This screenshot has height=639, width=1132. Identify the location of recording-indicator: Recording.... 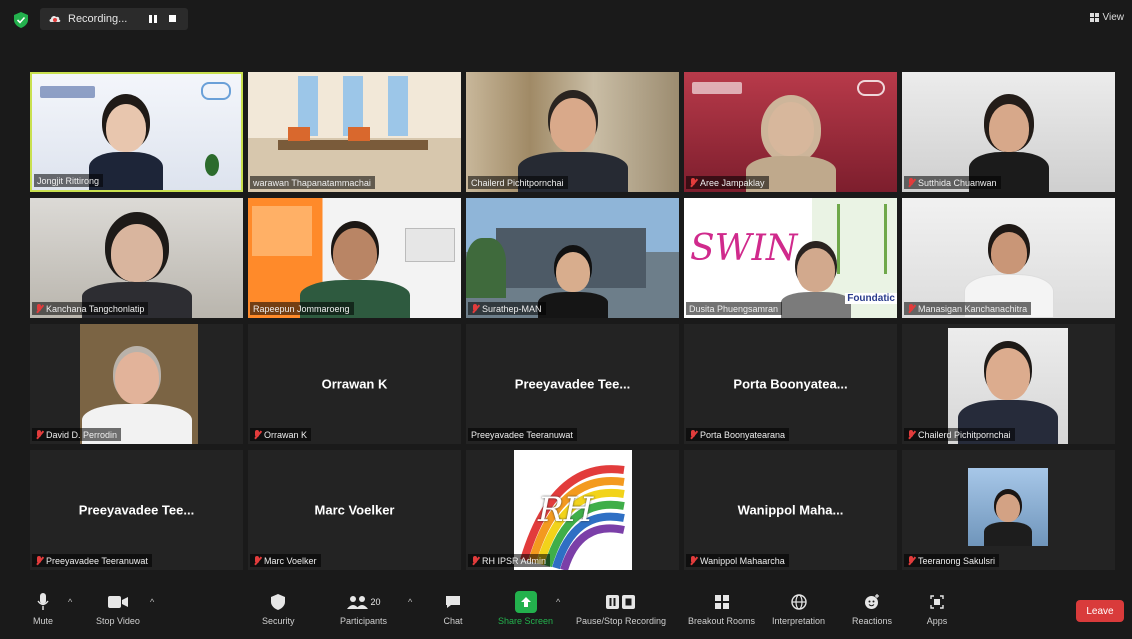
(114, 19).